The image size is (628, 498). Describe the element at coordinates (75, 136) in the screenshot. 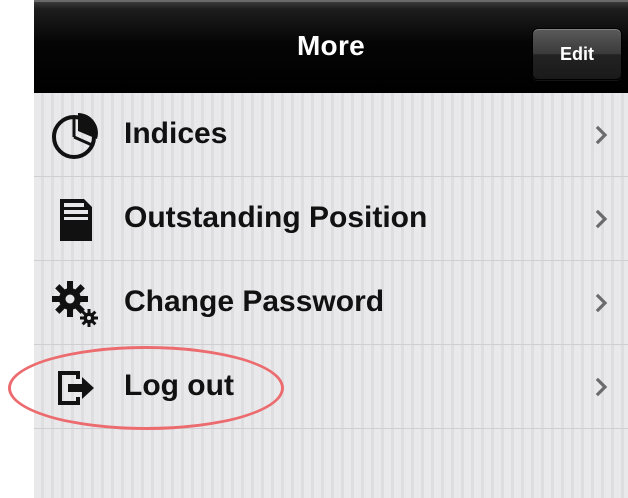

I see `pie-chart-icon` at that location.